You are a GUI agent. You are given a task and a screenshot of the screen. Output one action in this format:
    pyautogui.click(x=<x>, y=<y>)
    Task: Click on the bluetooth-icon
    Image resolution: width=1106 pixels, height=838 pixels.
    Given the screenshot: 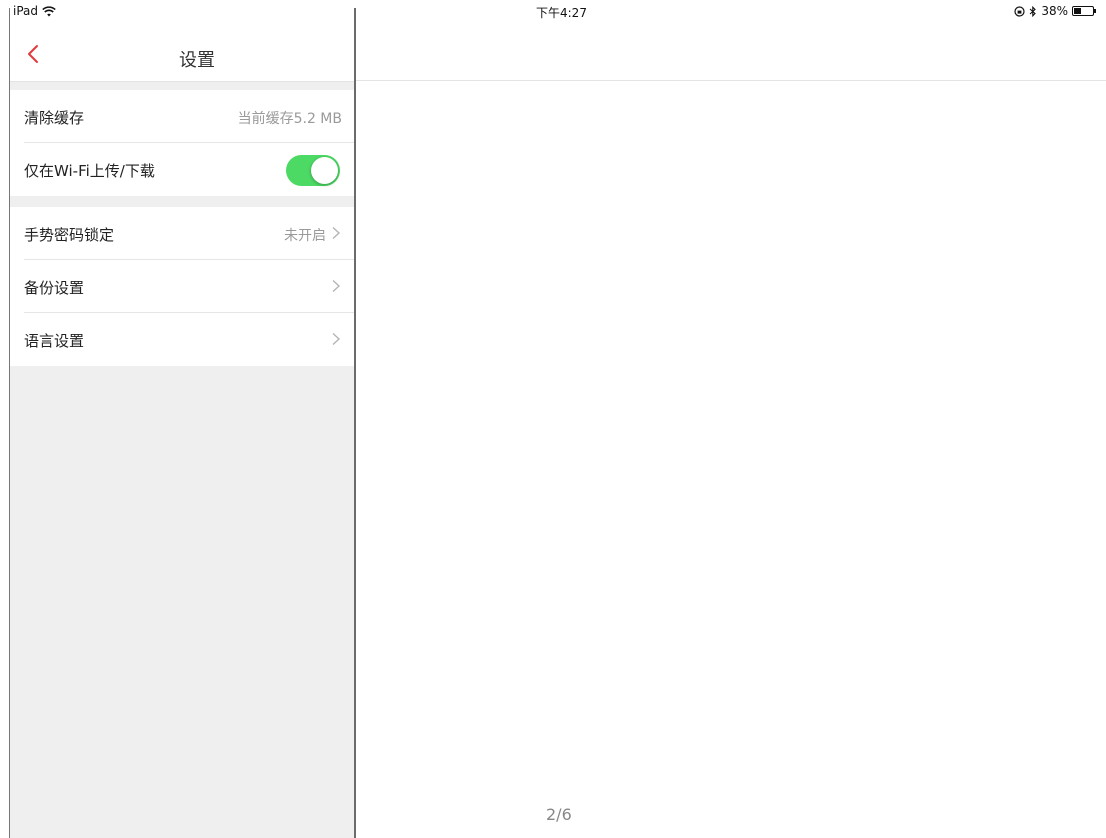 What is the action you would take?
    pyautogui.click(x=1033, y=11)
    